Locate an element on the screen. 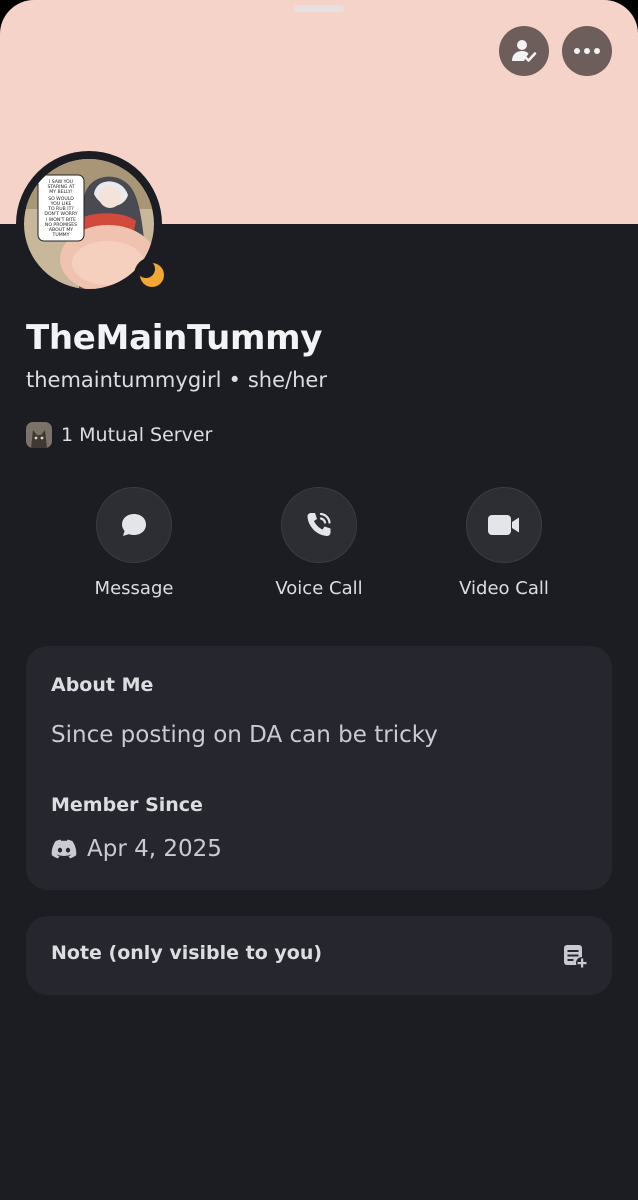  member-since-row: Apr 4, 2025 is located at coordinates (136, 849).